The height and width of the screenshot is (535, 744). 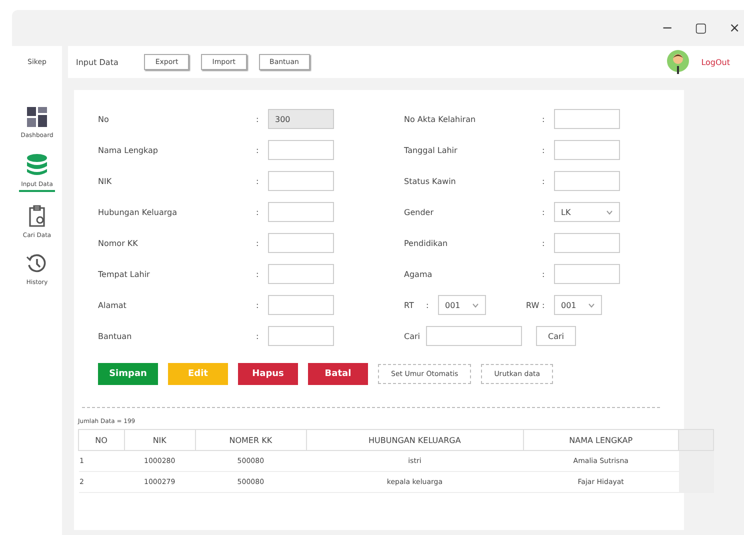 I want to click on rw-dropdown: 001, so click(x=578, y=305).